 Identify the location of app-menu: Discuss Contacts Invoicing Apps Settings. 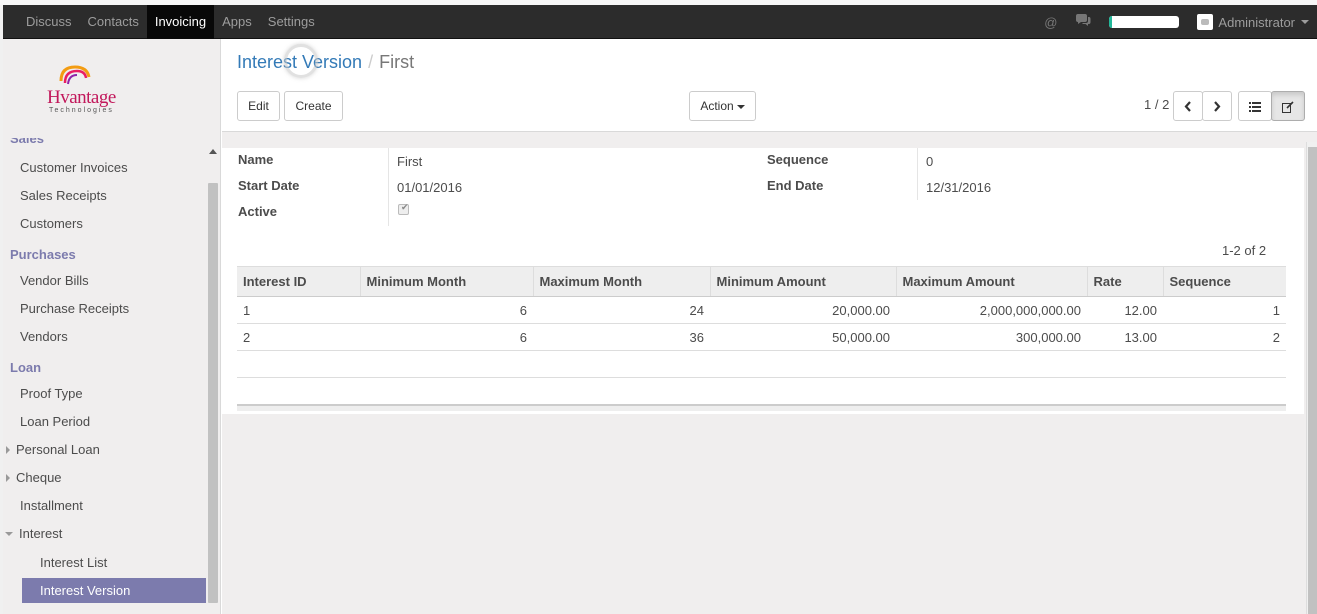
(170, 22).